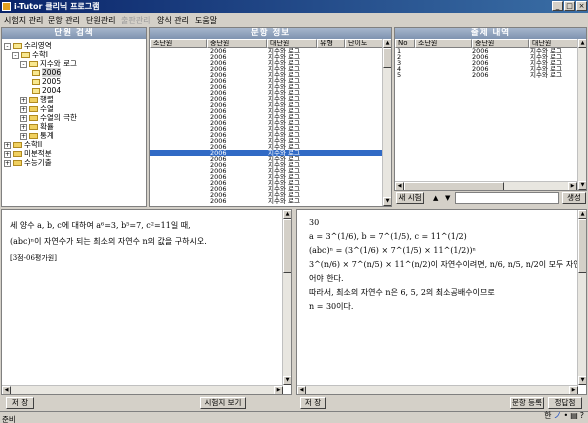 The width and height of the screenshot is (588, 423). Describe the element at coordinates (173, 20) in the screenshot. I see `menu-template-management: 양식 관리` at that location.